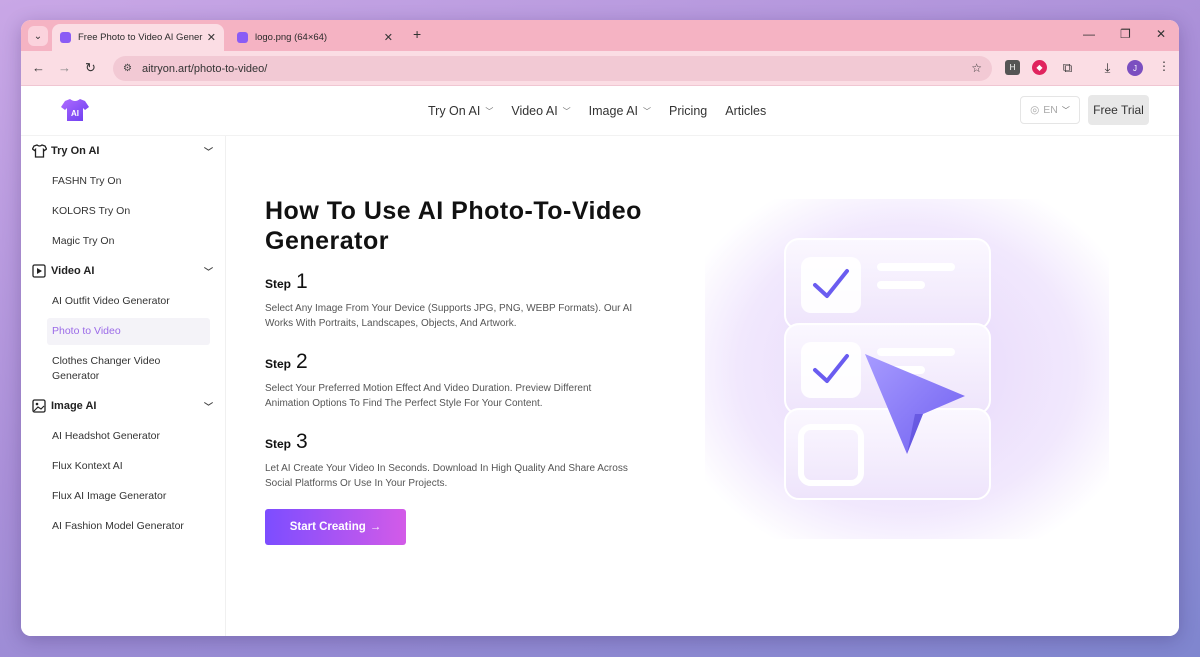 The height and width of the screenshot is (657, 1200). Describe the element at coordinates (534, 111) in the screenshot. I see `nav-label: Video AI` at that location.